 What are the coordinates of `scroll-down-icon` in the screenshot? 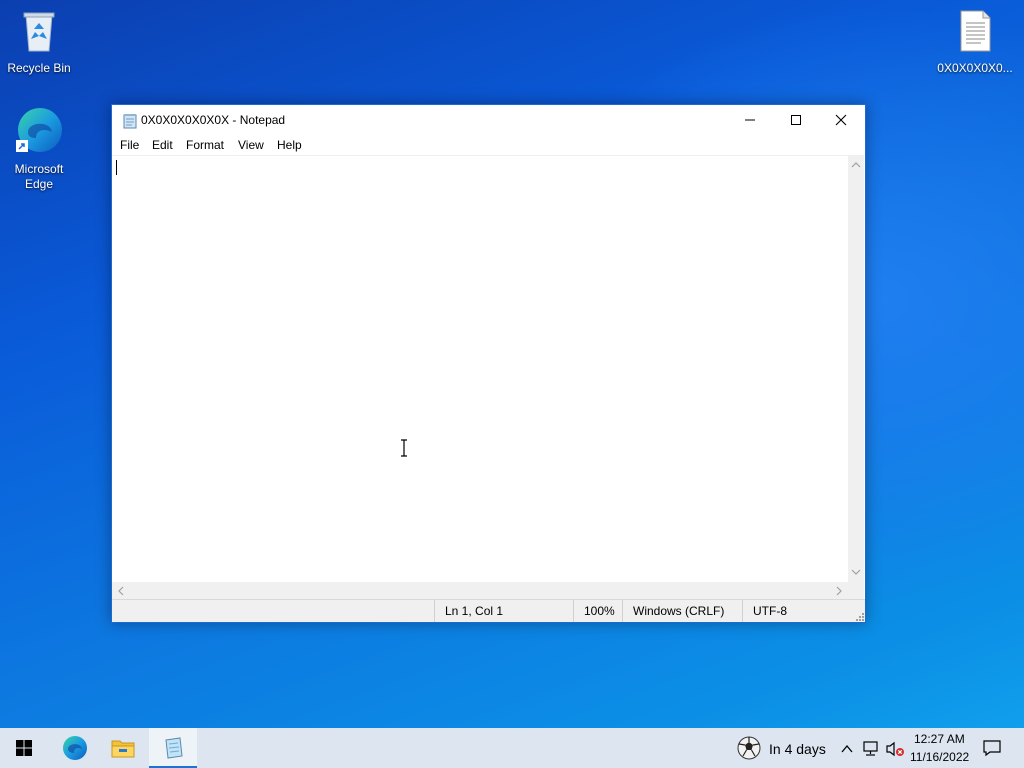 It's located at (856, 572).